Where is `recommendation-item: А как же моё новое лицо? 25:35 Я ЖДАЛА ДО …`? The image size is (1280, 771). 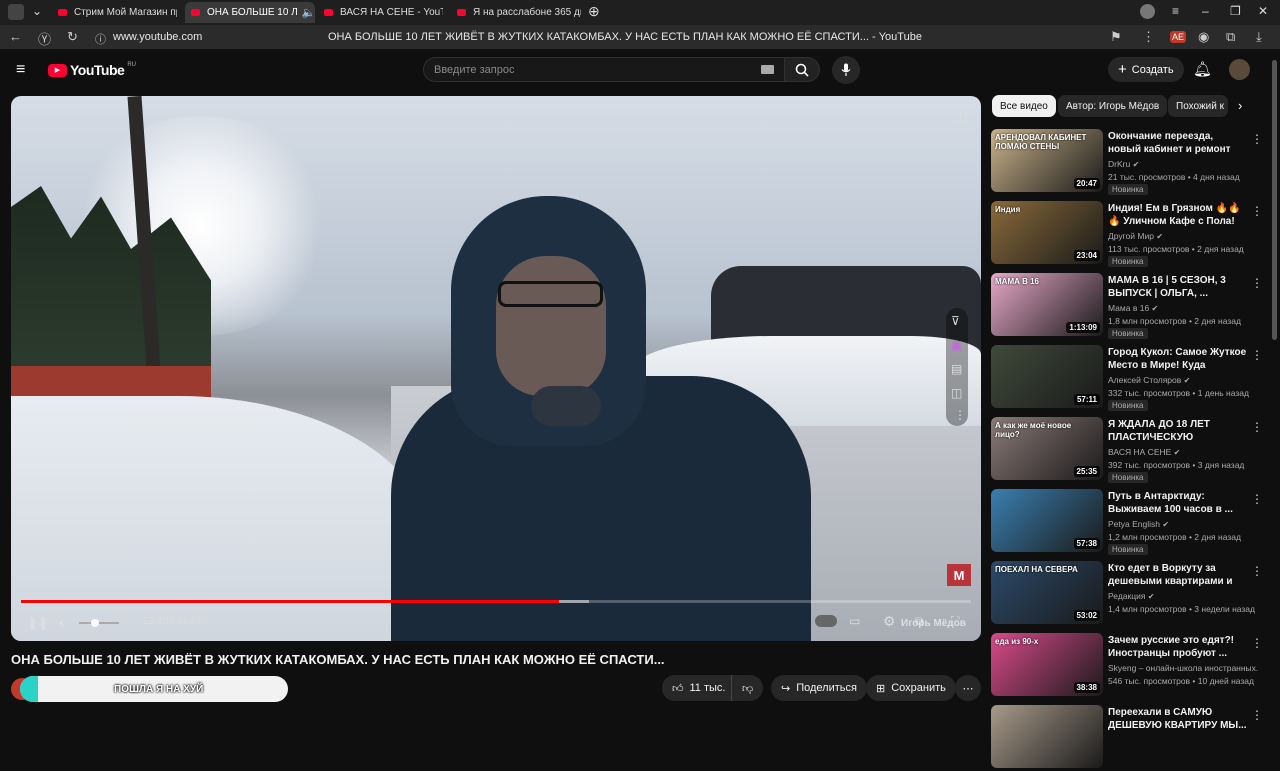
recommendation-item: А как же моё новое лицо? 25:35 Я ЖДАЛА ДО … is located at coordinates (1128, 450).